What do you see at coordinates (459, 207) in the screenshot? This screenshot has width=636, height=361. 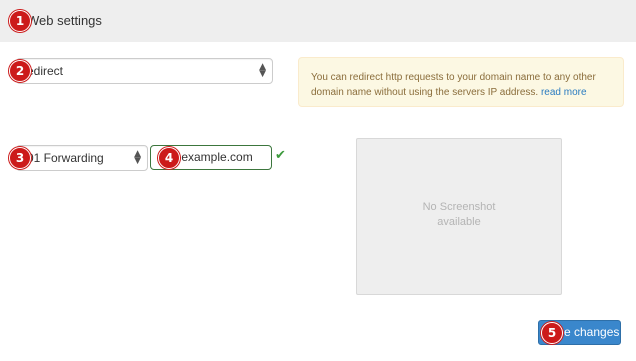 I see `screenshot-line1: No Screenshot` at bounding box center [459, 207].